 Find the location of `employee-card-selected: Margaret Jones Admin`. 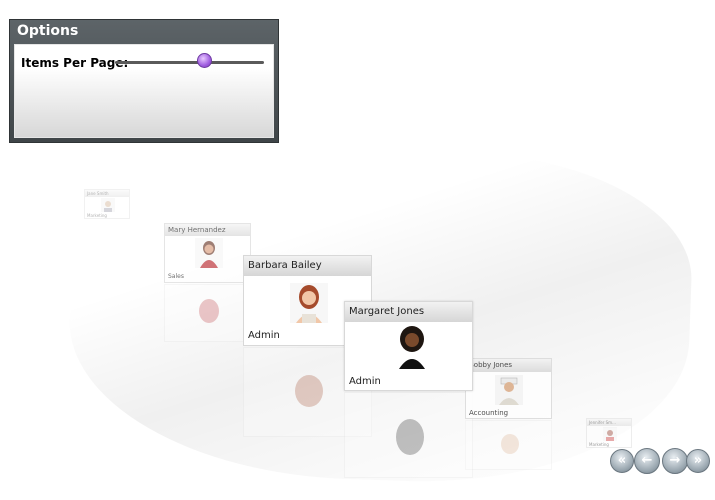

employee-card-selected: Margaret Jones Admin is located at coordinates (408, 346).